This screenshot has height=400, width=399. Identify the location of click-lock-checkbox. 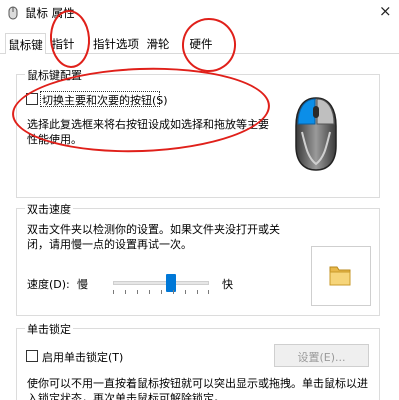
(32, 356).